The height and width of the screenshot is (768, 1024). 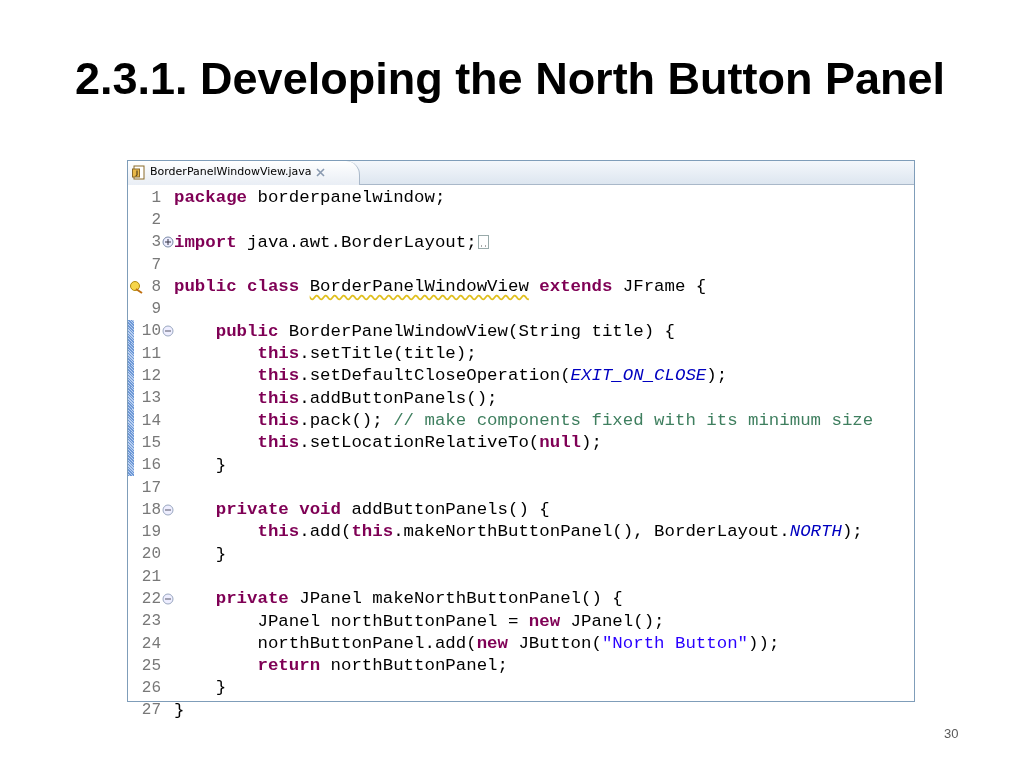 What do you see at coordinates (151, 509) in the screenshot?
I see `line-number: 18` at bounding box center [151, 509].